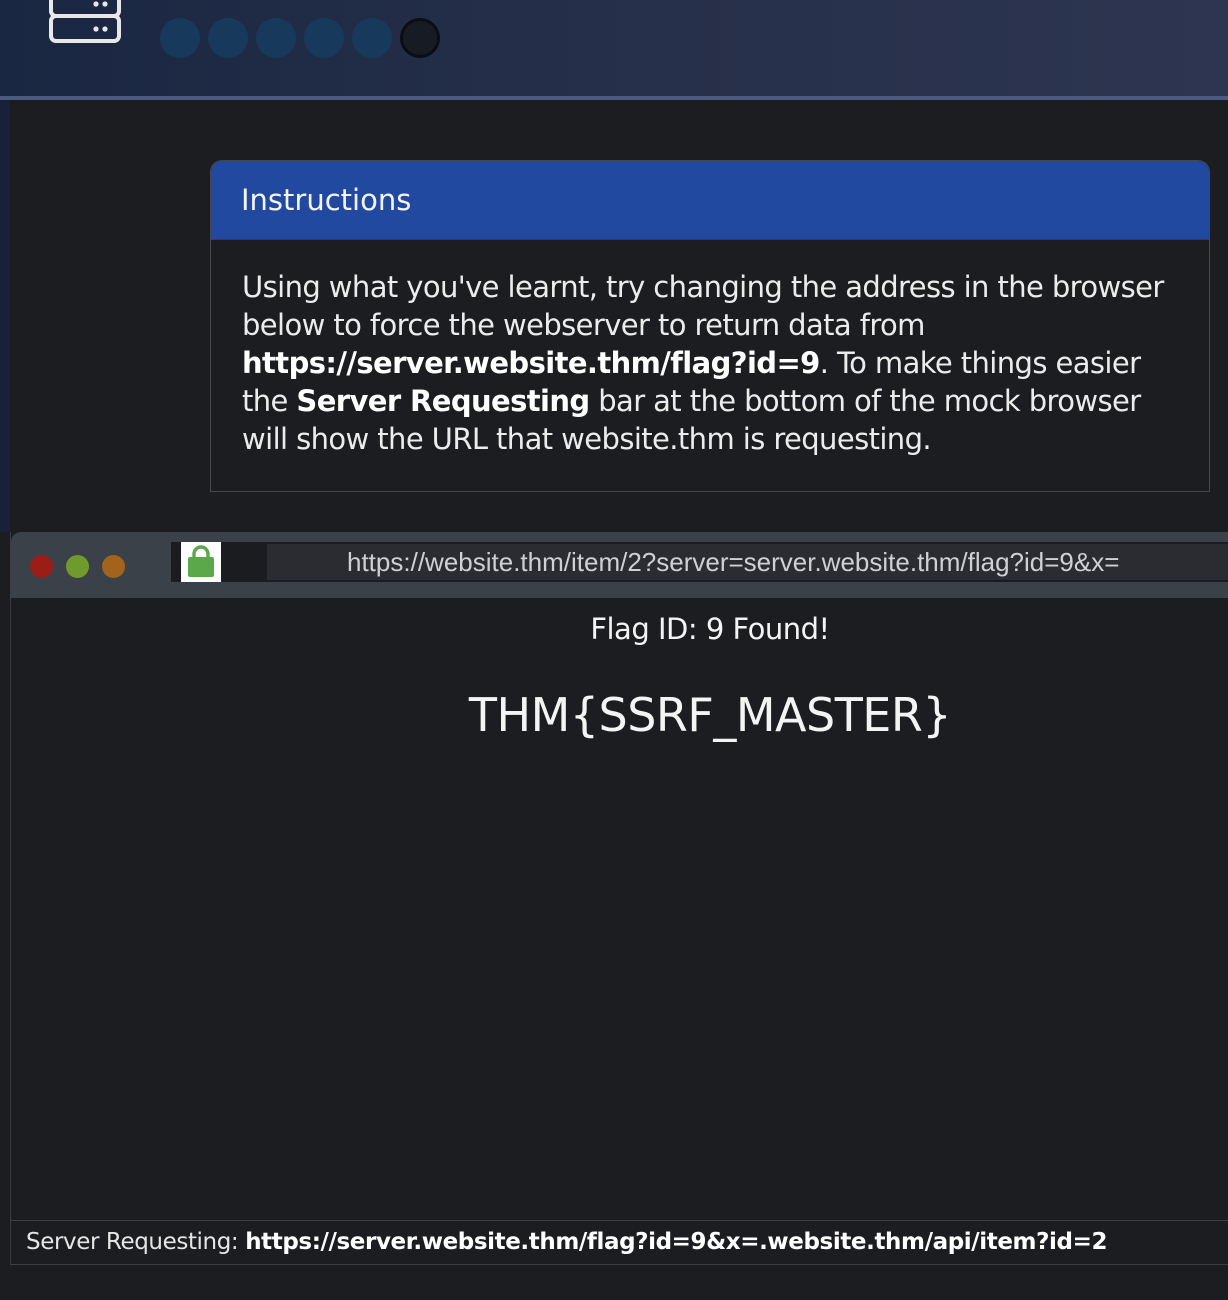 This screenshot has width=1228, height=1300. What do you see at coordinates (710, 629) in the screenshot?
I see `flag-found-message: Flag ID: 9 Found!` at bounding box center [710, 629].